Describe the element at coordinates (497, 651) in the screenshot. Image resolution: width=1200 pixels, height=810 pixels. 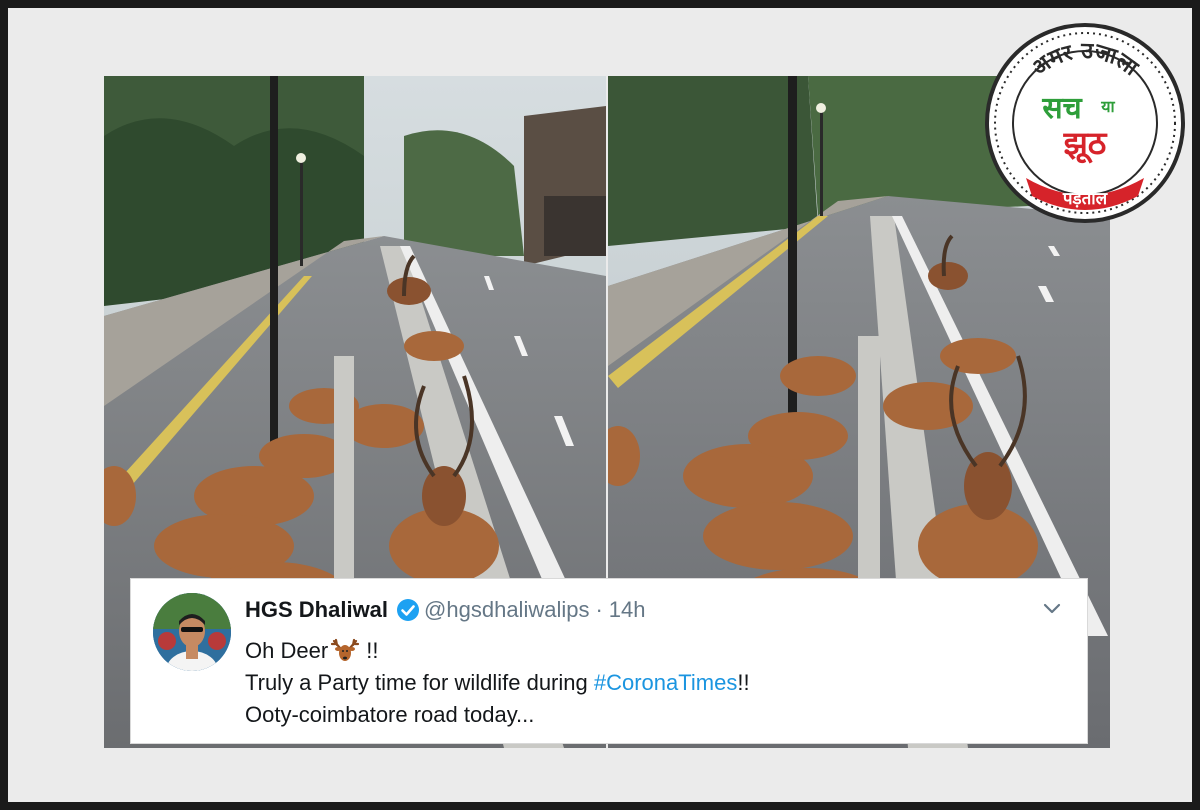
I see `tweet-line-1: Oh Deer !!` at that location.